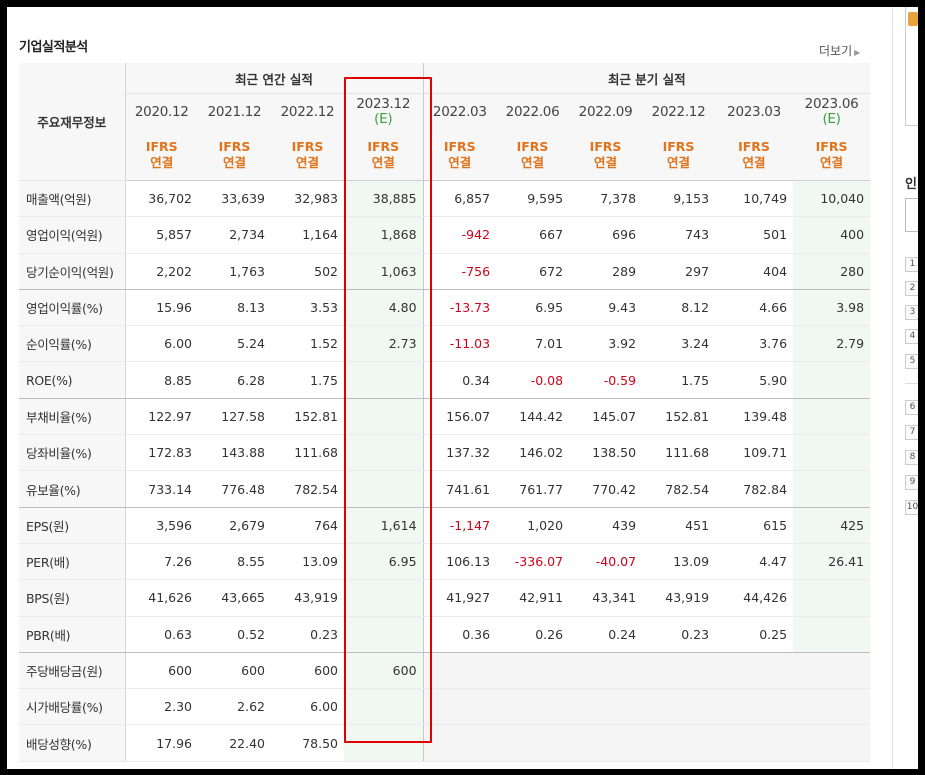 Image resolution: width=925 pixels, height=775 pixels. Describe the element at coordinates (234, 634) in the screenshot. I see `table-cell: 0.52` at that location.